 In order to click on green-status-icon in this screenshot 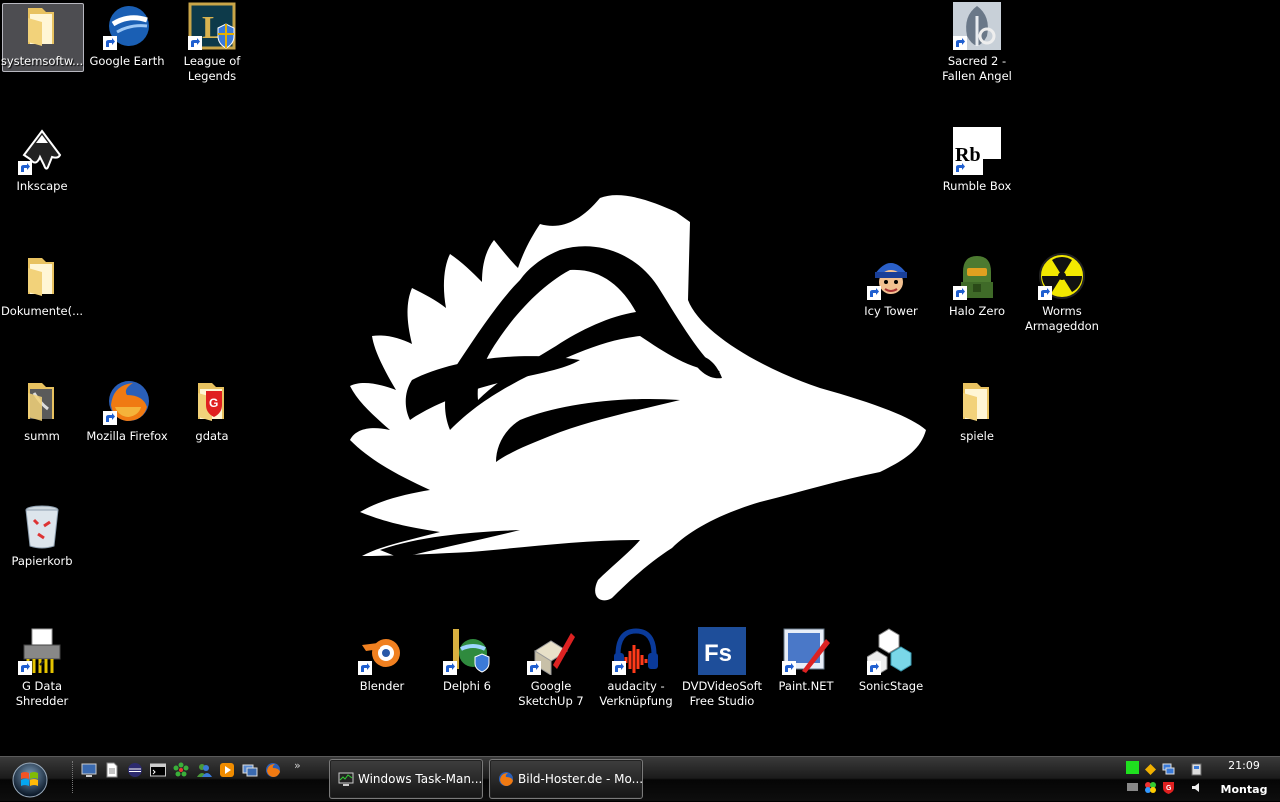, I will do `click(1132, 767)`.